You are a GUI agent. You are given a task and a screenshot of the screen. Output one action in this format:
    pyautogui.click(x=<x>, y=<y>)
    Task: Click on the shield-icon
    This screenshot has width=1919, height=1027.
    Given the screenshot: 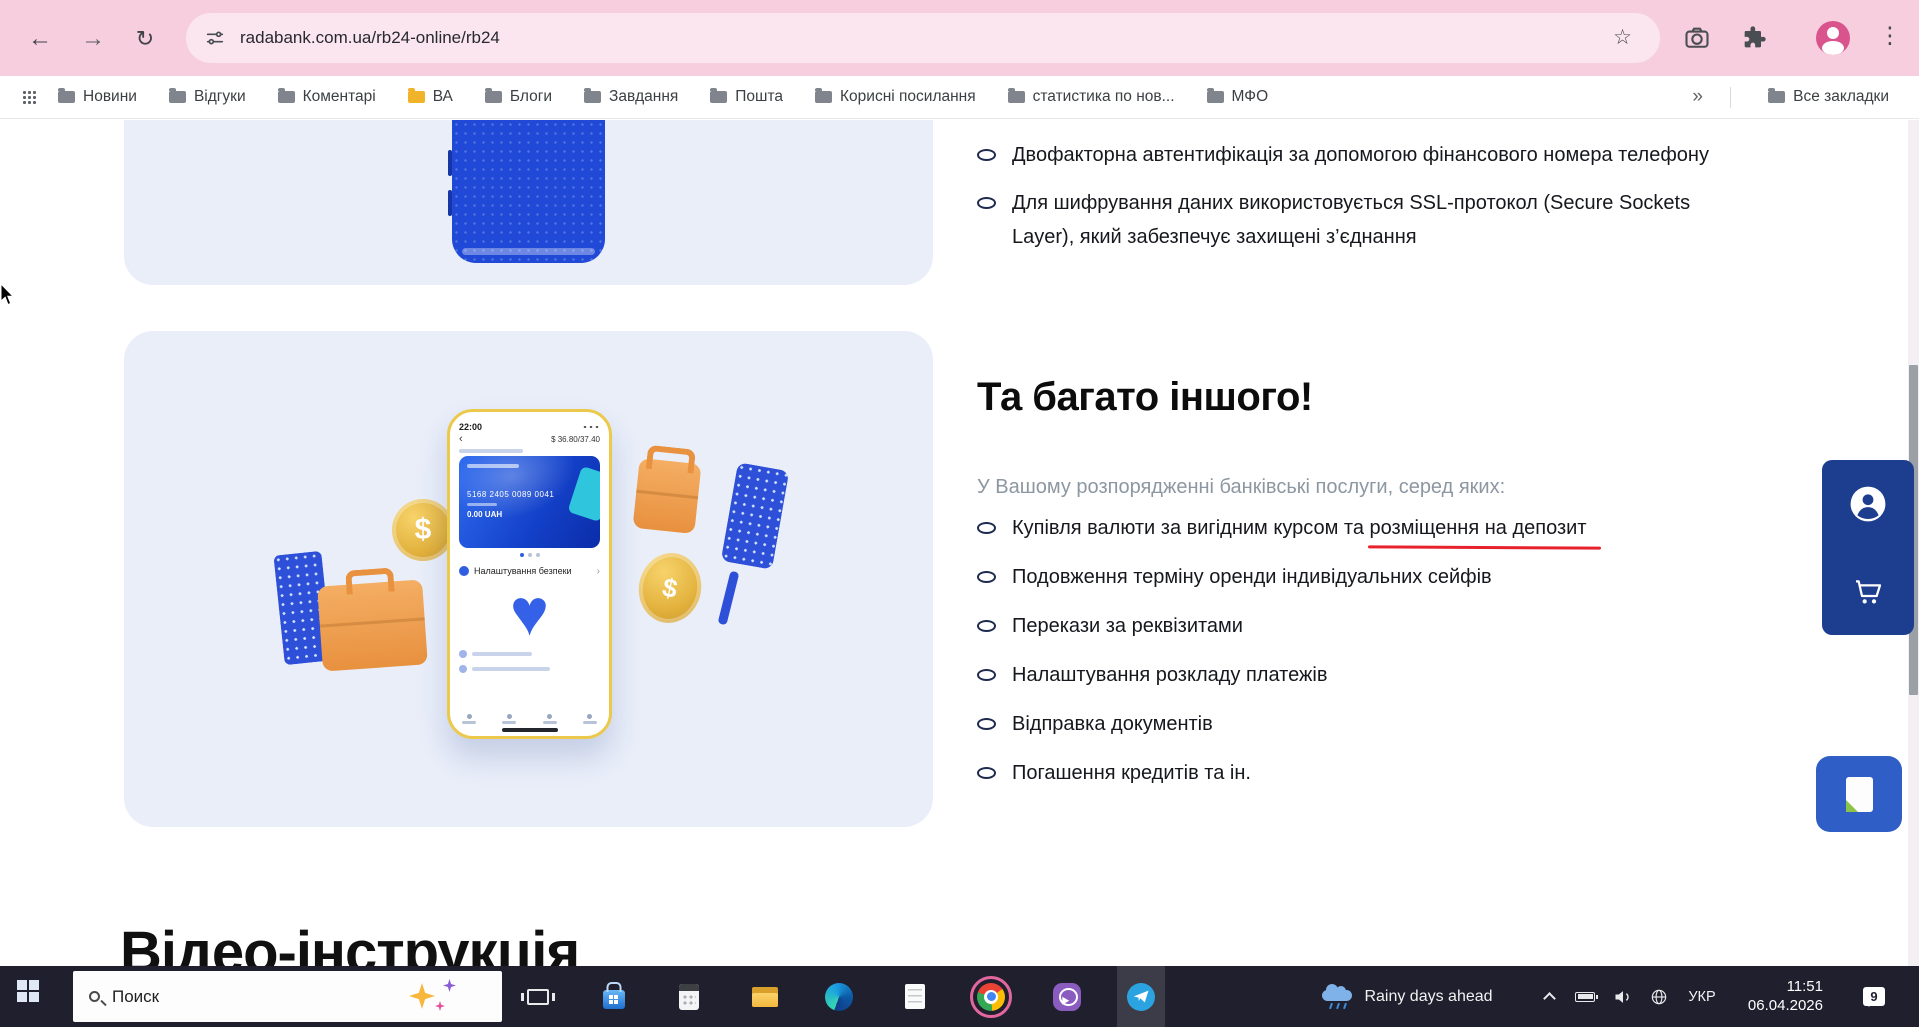 What is the action you would take?
    pyautogui.click(x=464, y=571)
    